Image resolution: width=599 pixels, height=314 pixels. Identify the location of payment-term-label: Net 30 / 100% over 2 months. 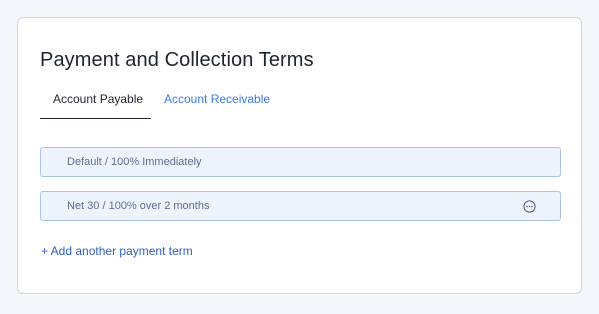
(138, 206).